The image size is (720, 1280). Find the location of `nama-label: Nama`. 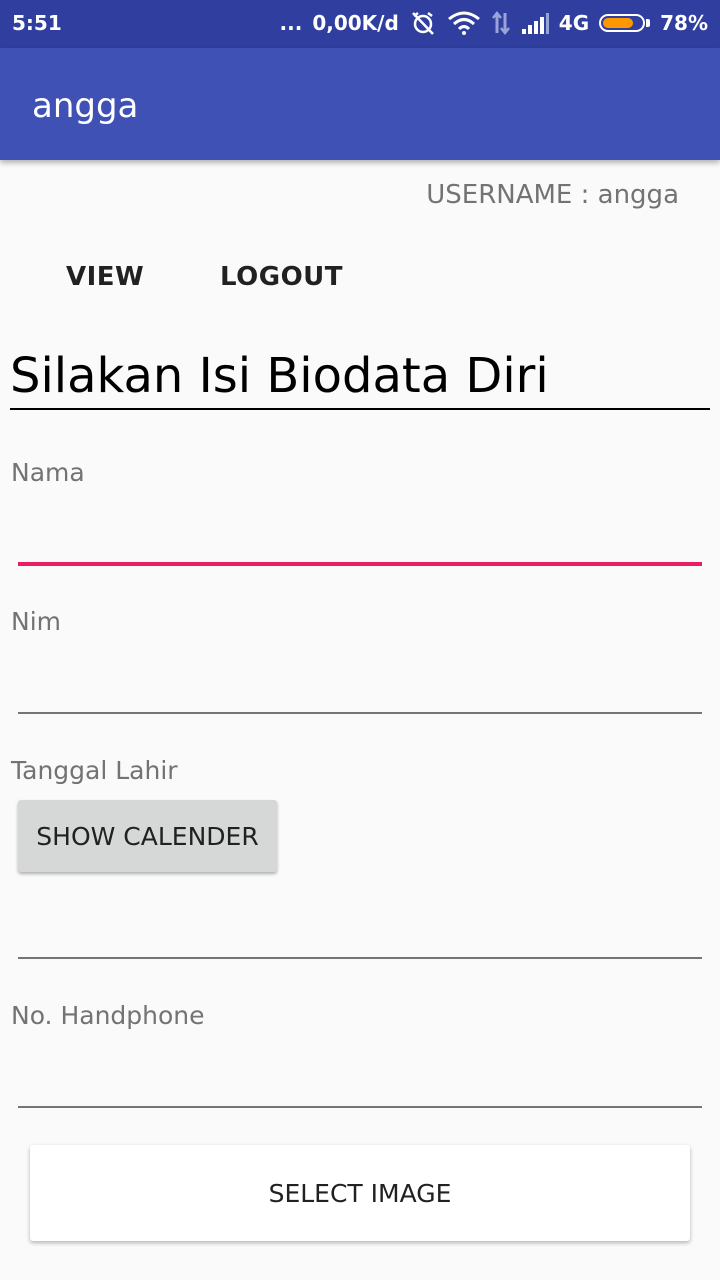

nama-label: Nama is located at coordinates (48, 472).